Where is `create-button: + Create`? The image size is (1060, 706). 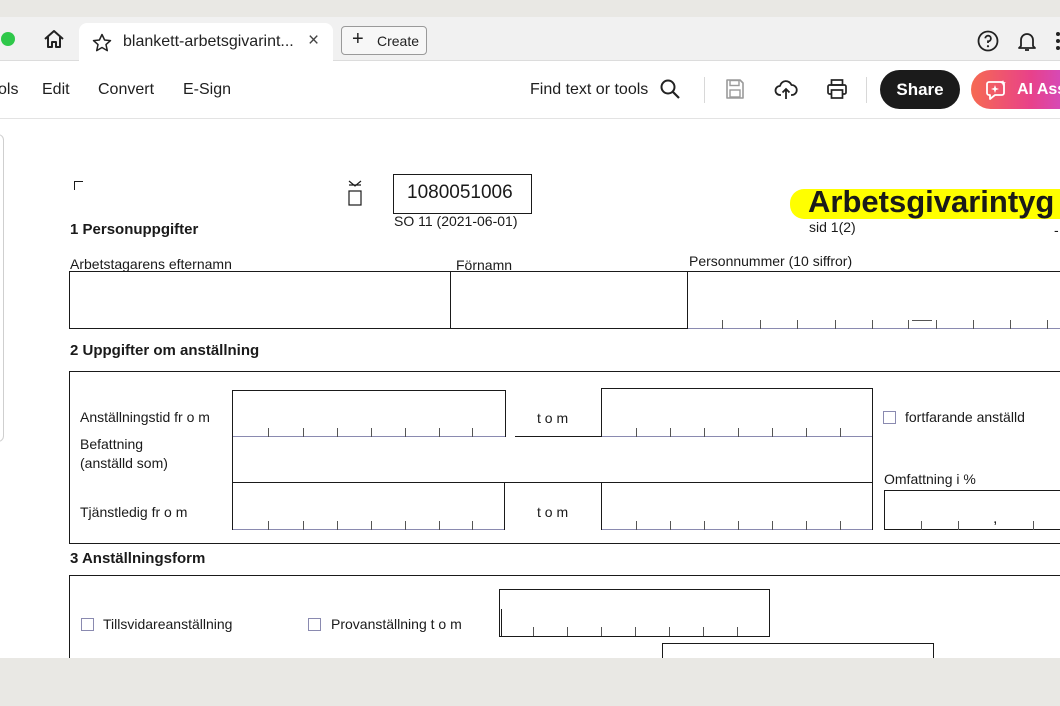
create-button: + Create is located at coordinates (384, 40).